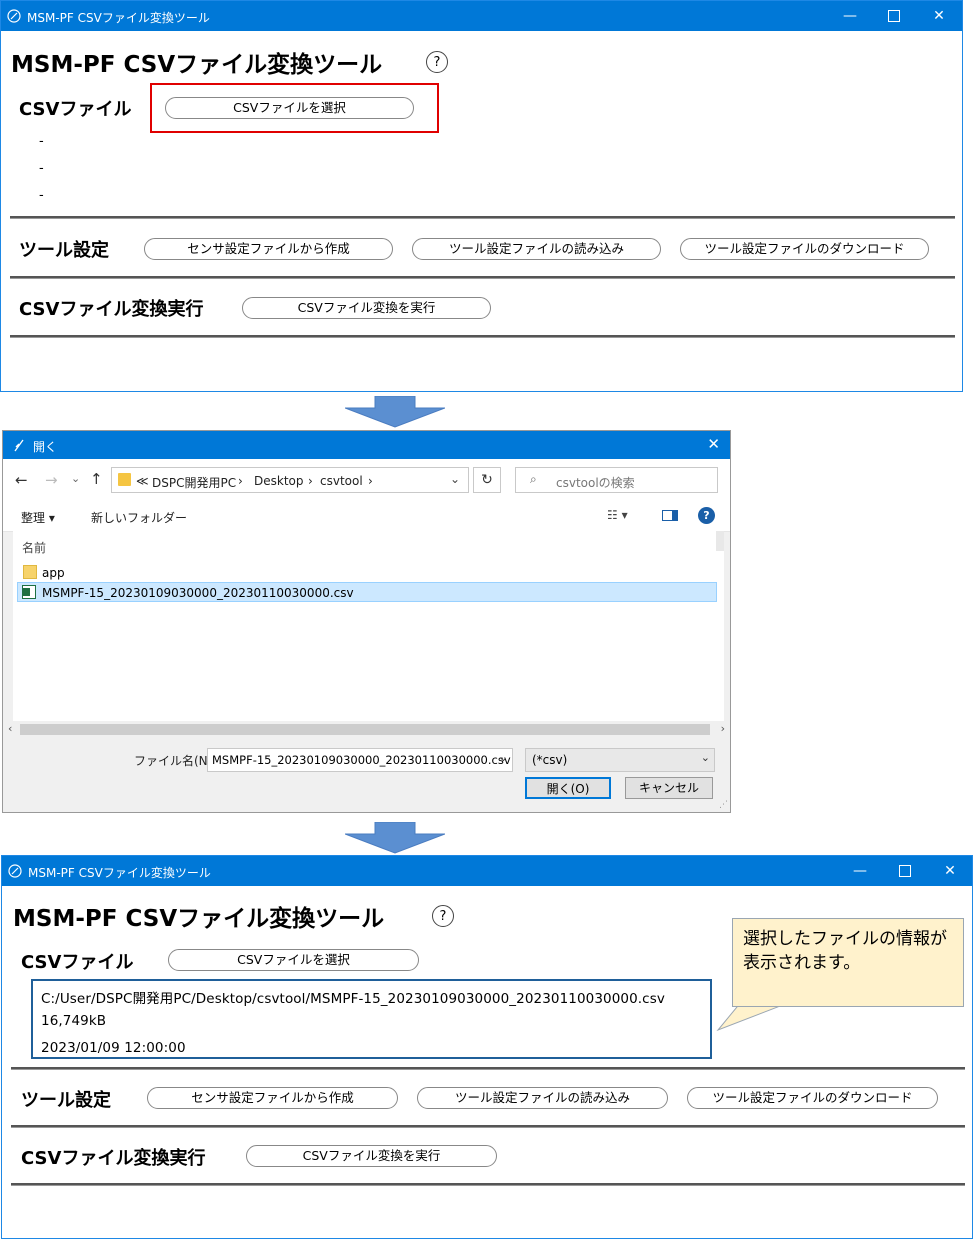  I want to click on resize-grip-icon: ⋰, so click(723, 805).